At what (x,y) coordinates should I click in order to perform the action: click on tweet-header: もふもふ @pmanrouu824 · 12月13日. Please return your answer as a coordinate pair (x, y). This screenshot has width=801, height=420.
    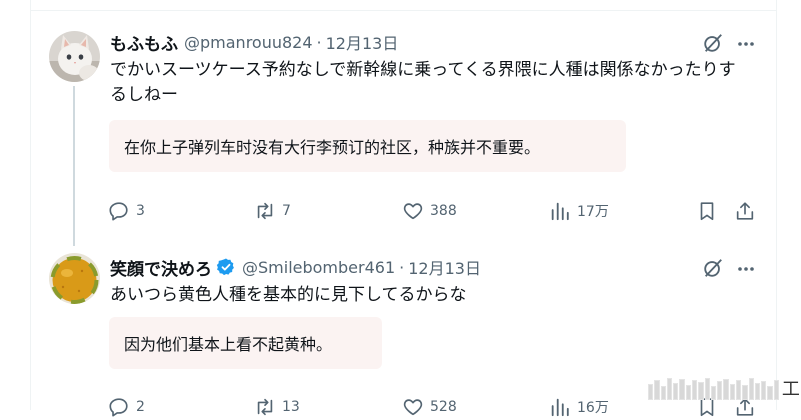
    Looking at the image, I should click on (254, 42).